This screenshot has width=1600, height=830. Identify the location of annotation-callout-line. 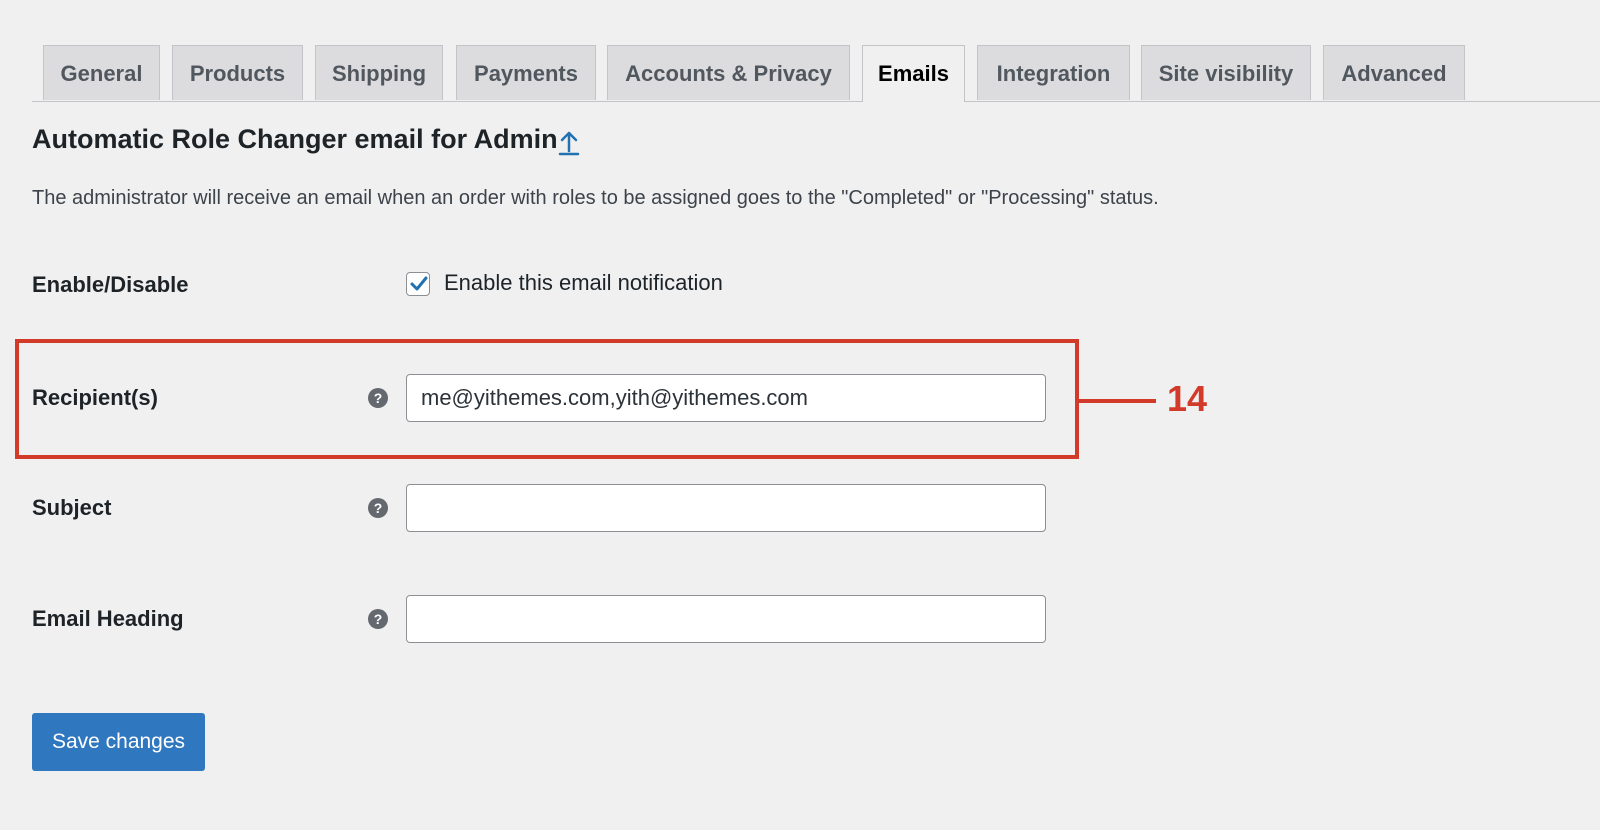
(1117, 401).